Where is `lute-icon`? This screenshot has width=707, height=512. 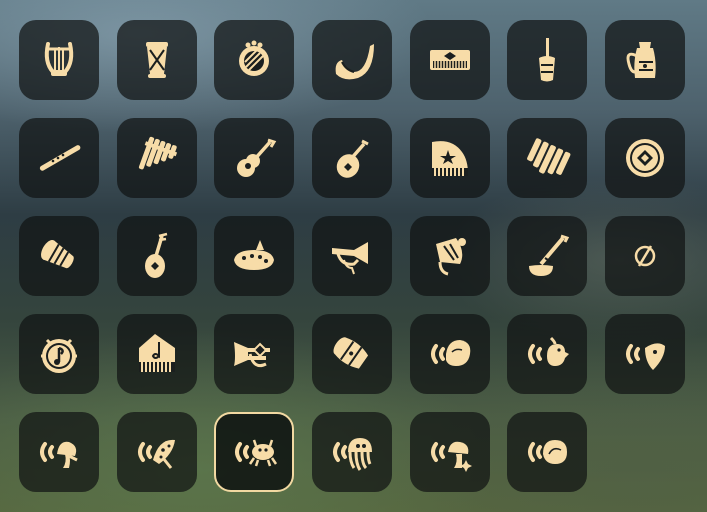
lute-icon is located at coordinates (352, 158).